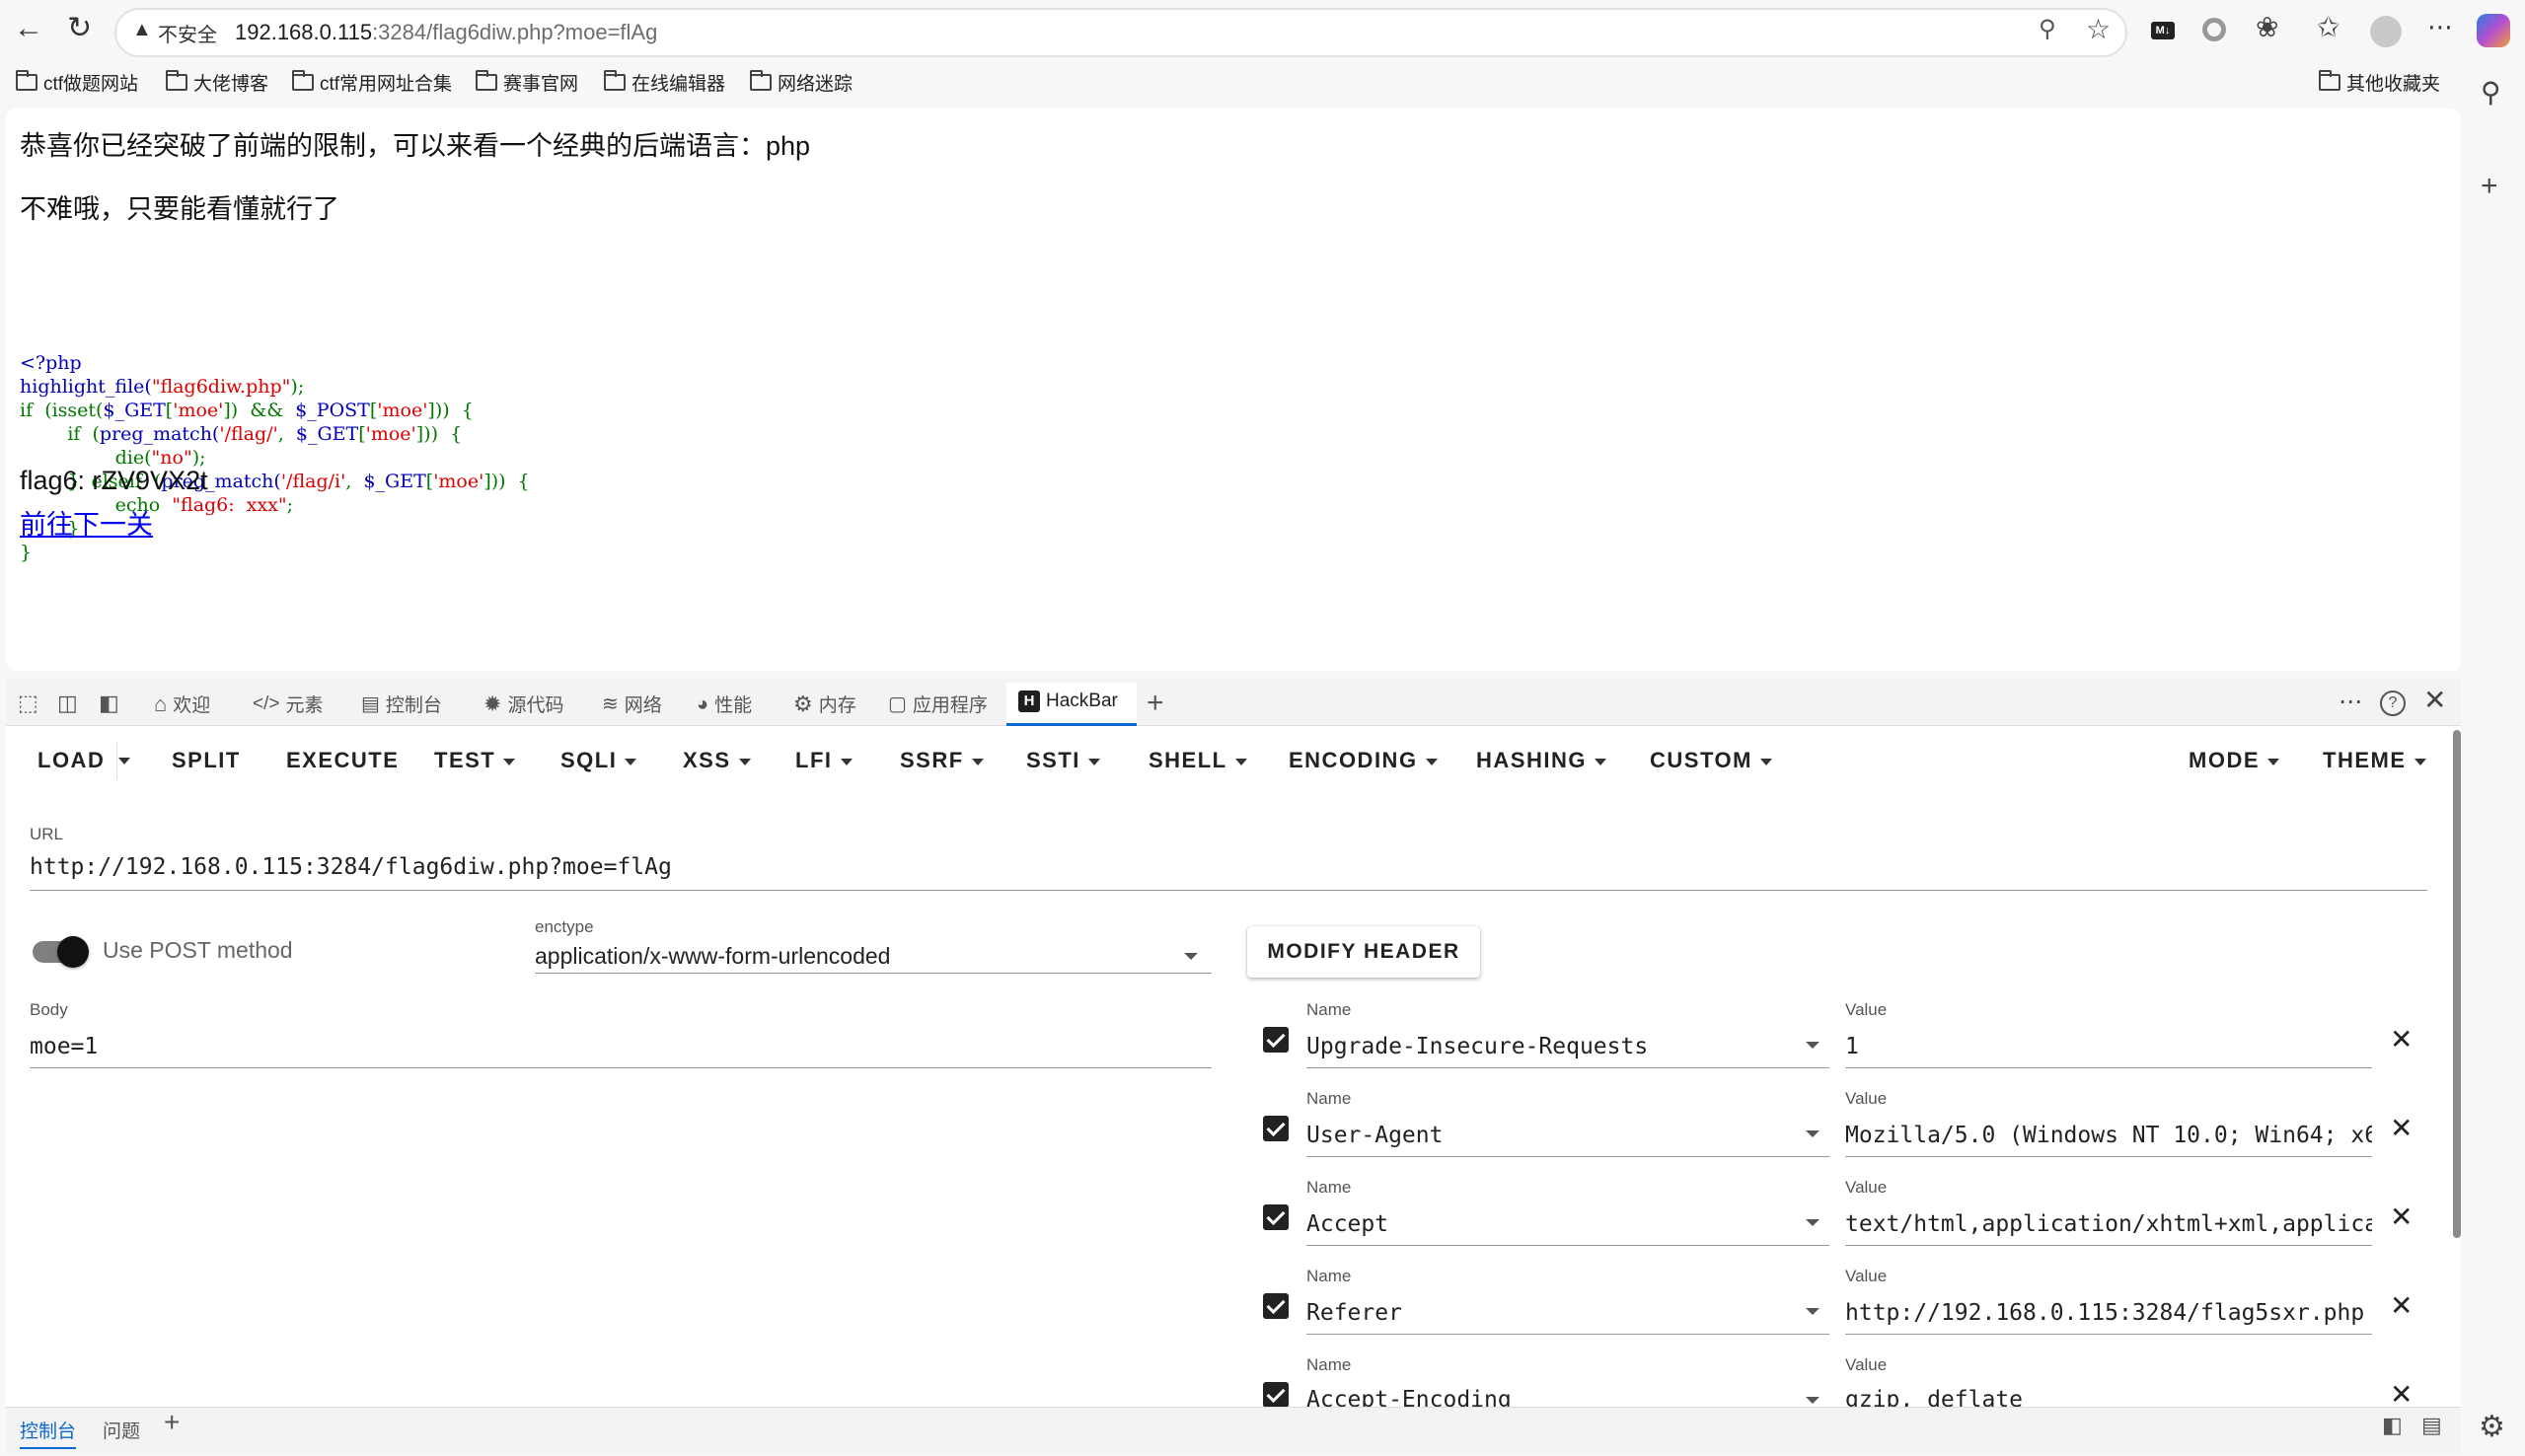  What do you see at coordinates (172, 1422) in the screenshot?
I see `drawer-add-tab-icon: +` at bounding box center [172, 1422].